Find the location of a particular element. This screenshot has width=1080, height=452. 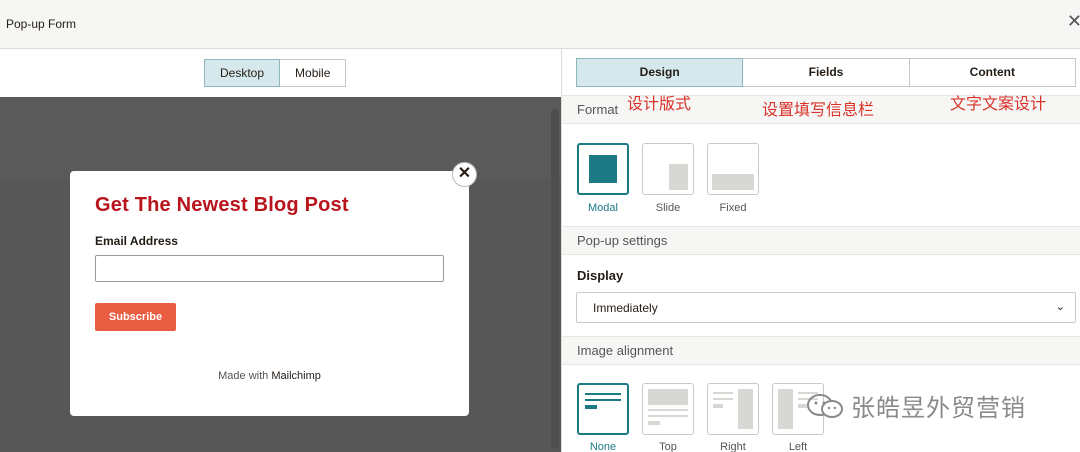

desktop-view-button: Desktop is located at coordinates (242, 73).